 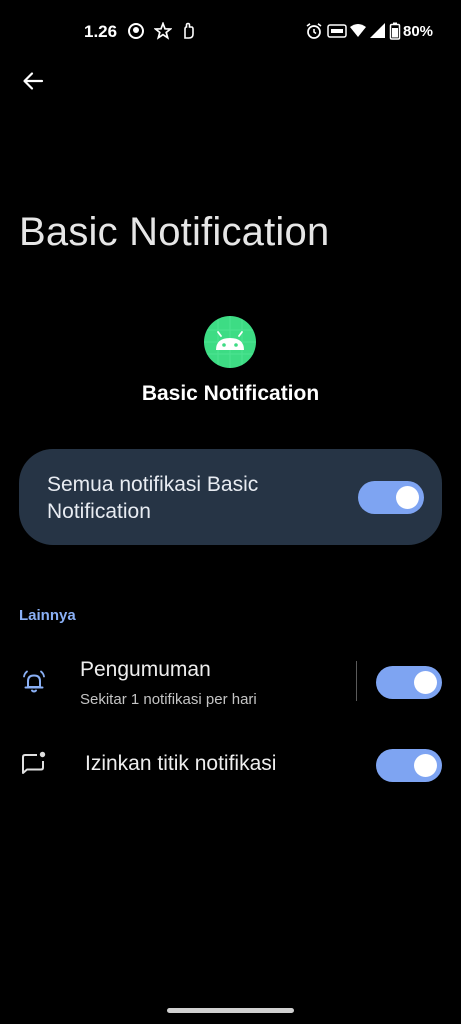 I want to click on signal-icon, so click(x=377, y=30).